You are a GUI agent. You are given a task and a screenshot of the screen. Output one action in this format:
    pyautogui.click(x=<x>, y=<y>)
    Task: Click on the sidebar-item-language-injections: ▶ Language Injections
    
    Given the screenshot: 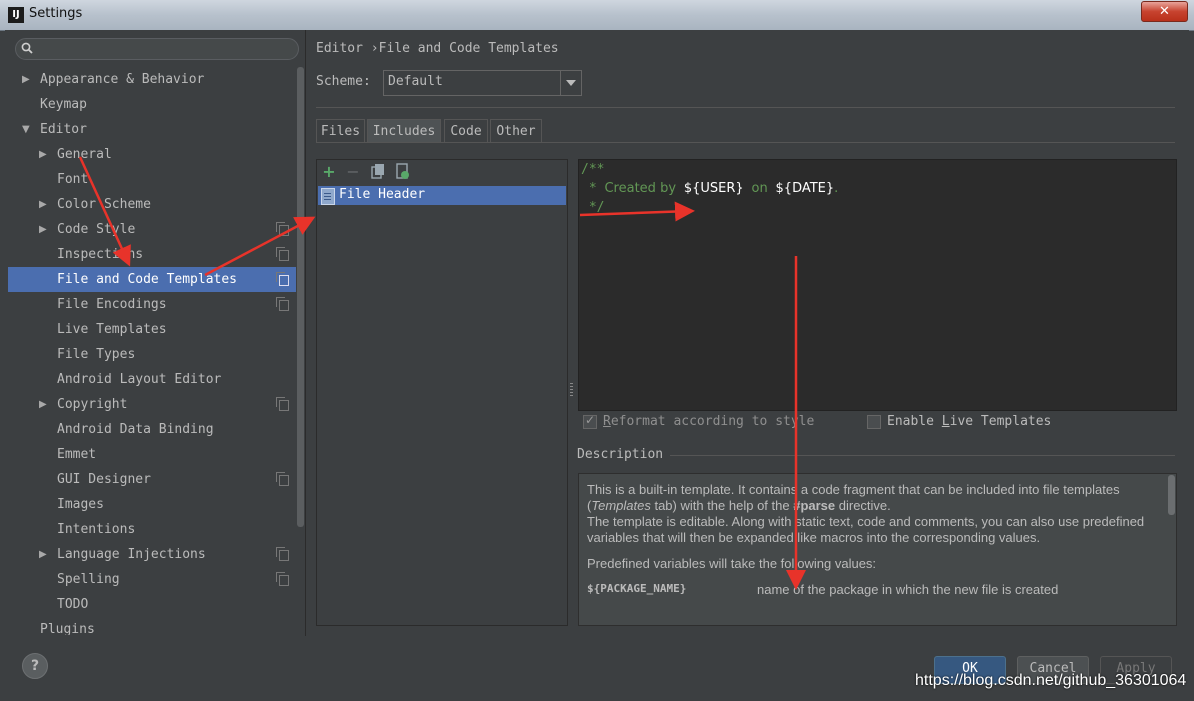 What is the action you would take?
    pyautogui.click(x=152, y=554)
    